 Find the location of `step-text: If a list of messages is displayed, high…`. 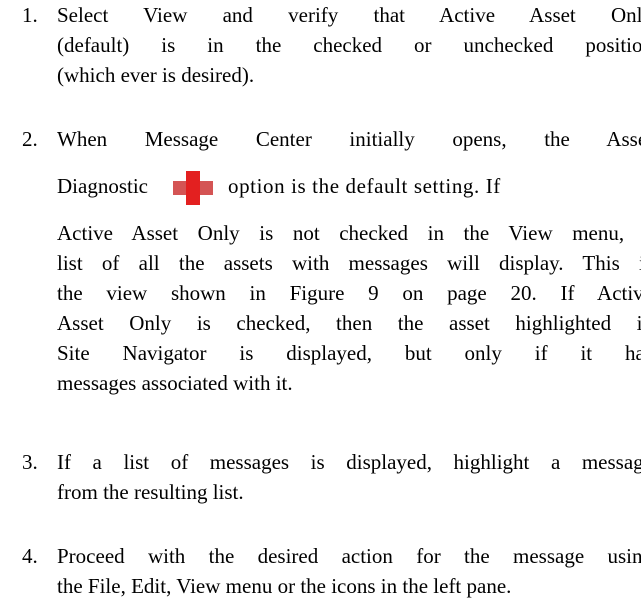

step-text: If a list of messages is displayed, high… is located at coordinates (349, 477).